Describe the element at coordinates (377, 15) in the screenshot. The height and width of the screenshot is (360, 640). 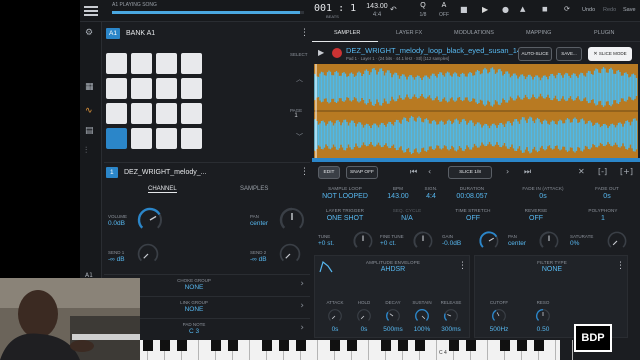
I see `time-signature: 4:4` at that location.